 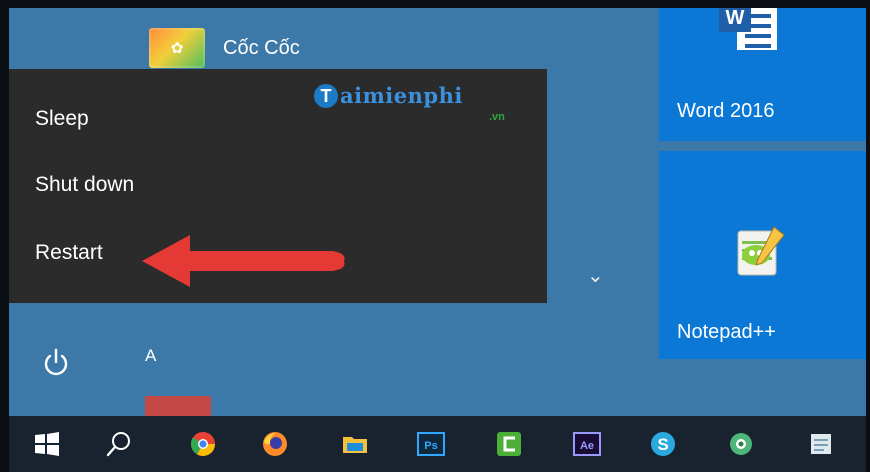 I want to click on tile-word-2016: W Word 2016, so click(x=762, y=74).